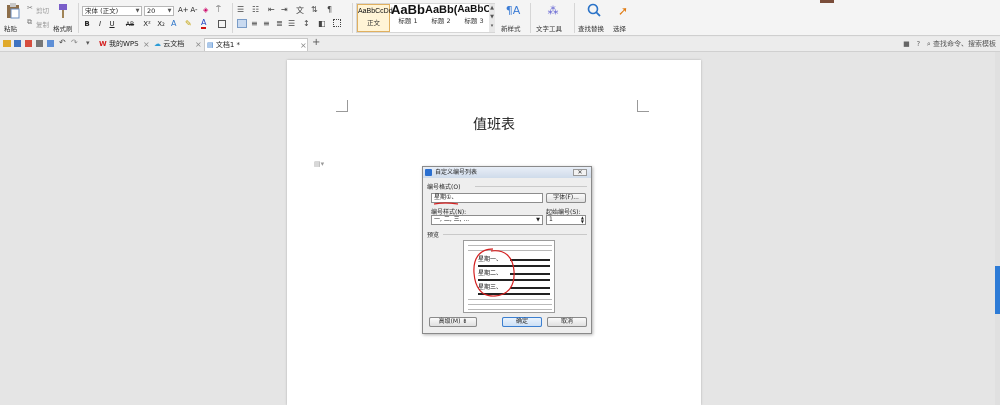 This screenshot has width=1000, height=405. Describe the element at coordinates (997, 228) in the screenshot. I see `vertical-scrollbar` at that location.